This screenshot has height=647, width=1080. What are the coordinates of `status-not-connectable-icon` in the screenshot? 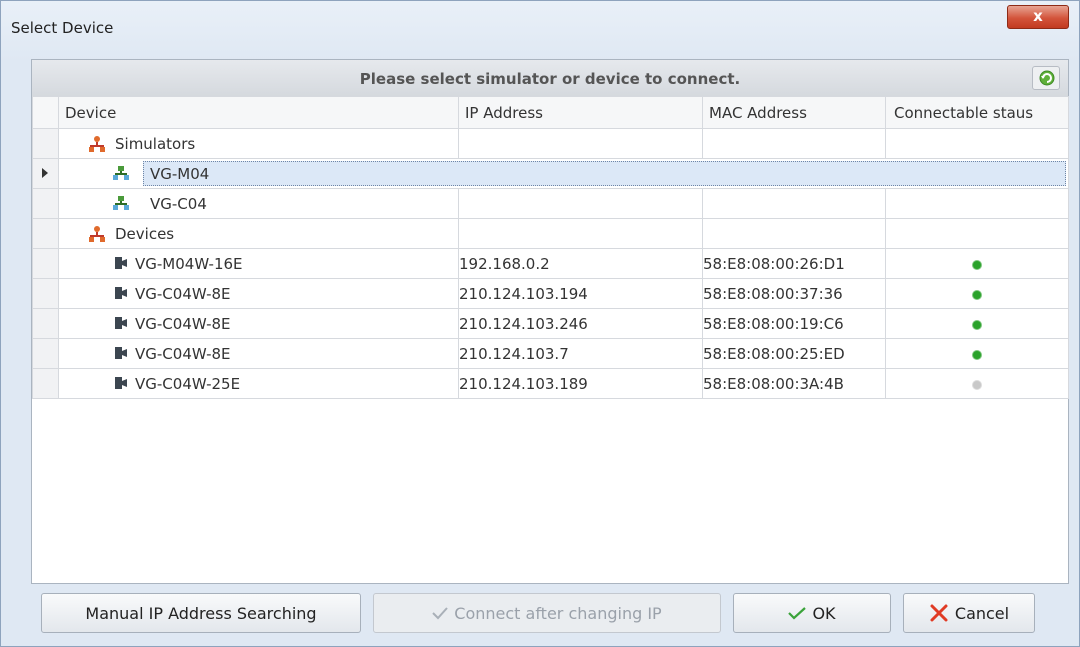 It's located at (977, 384).